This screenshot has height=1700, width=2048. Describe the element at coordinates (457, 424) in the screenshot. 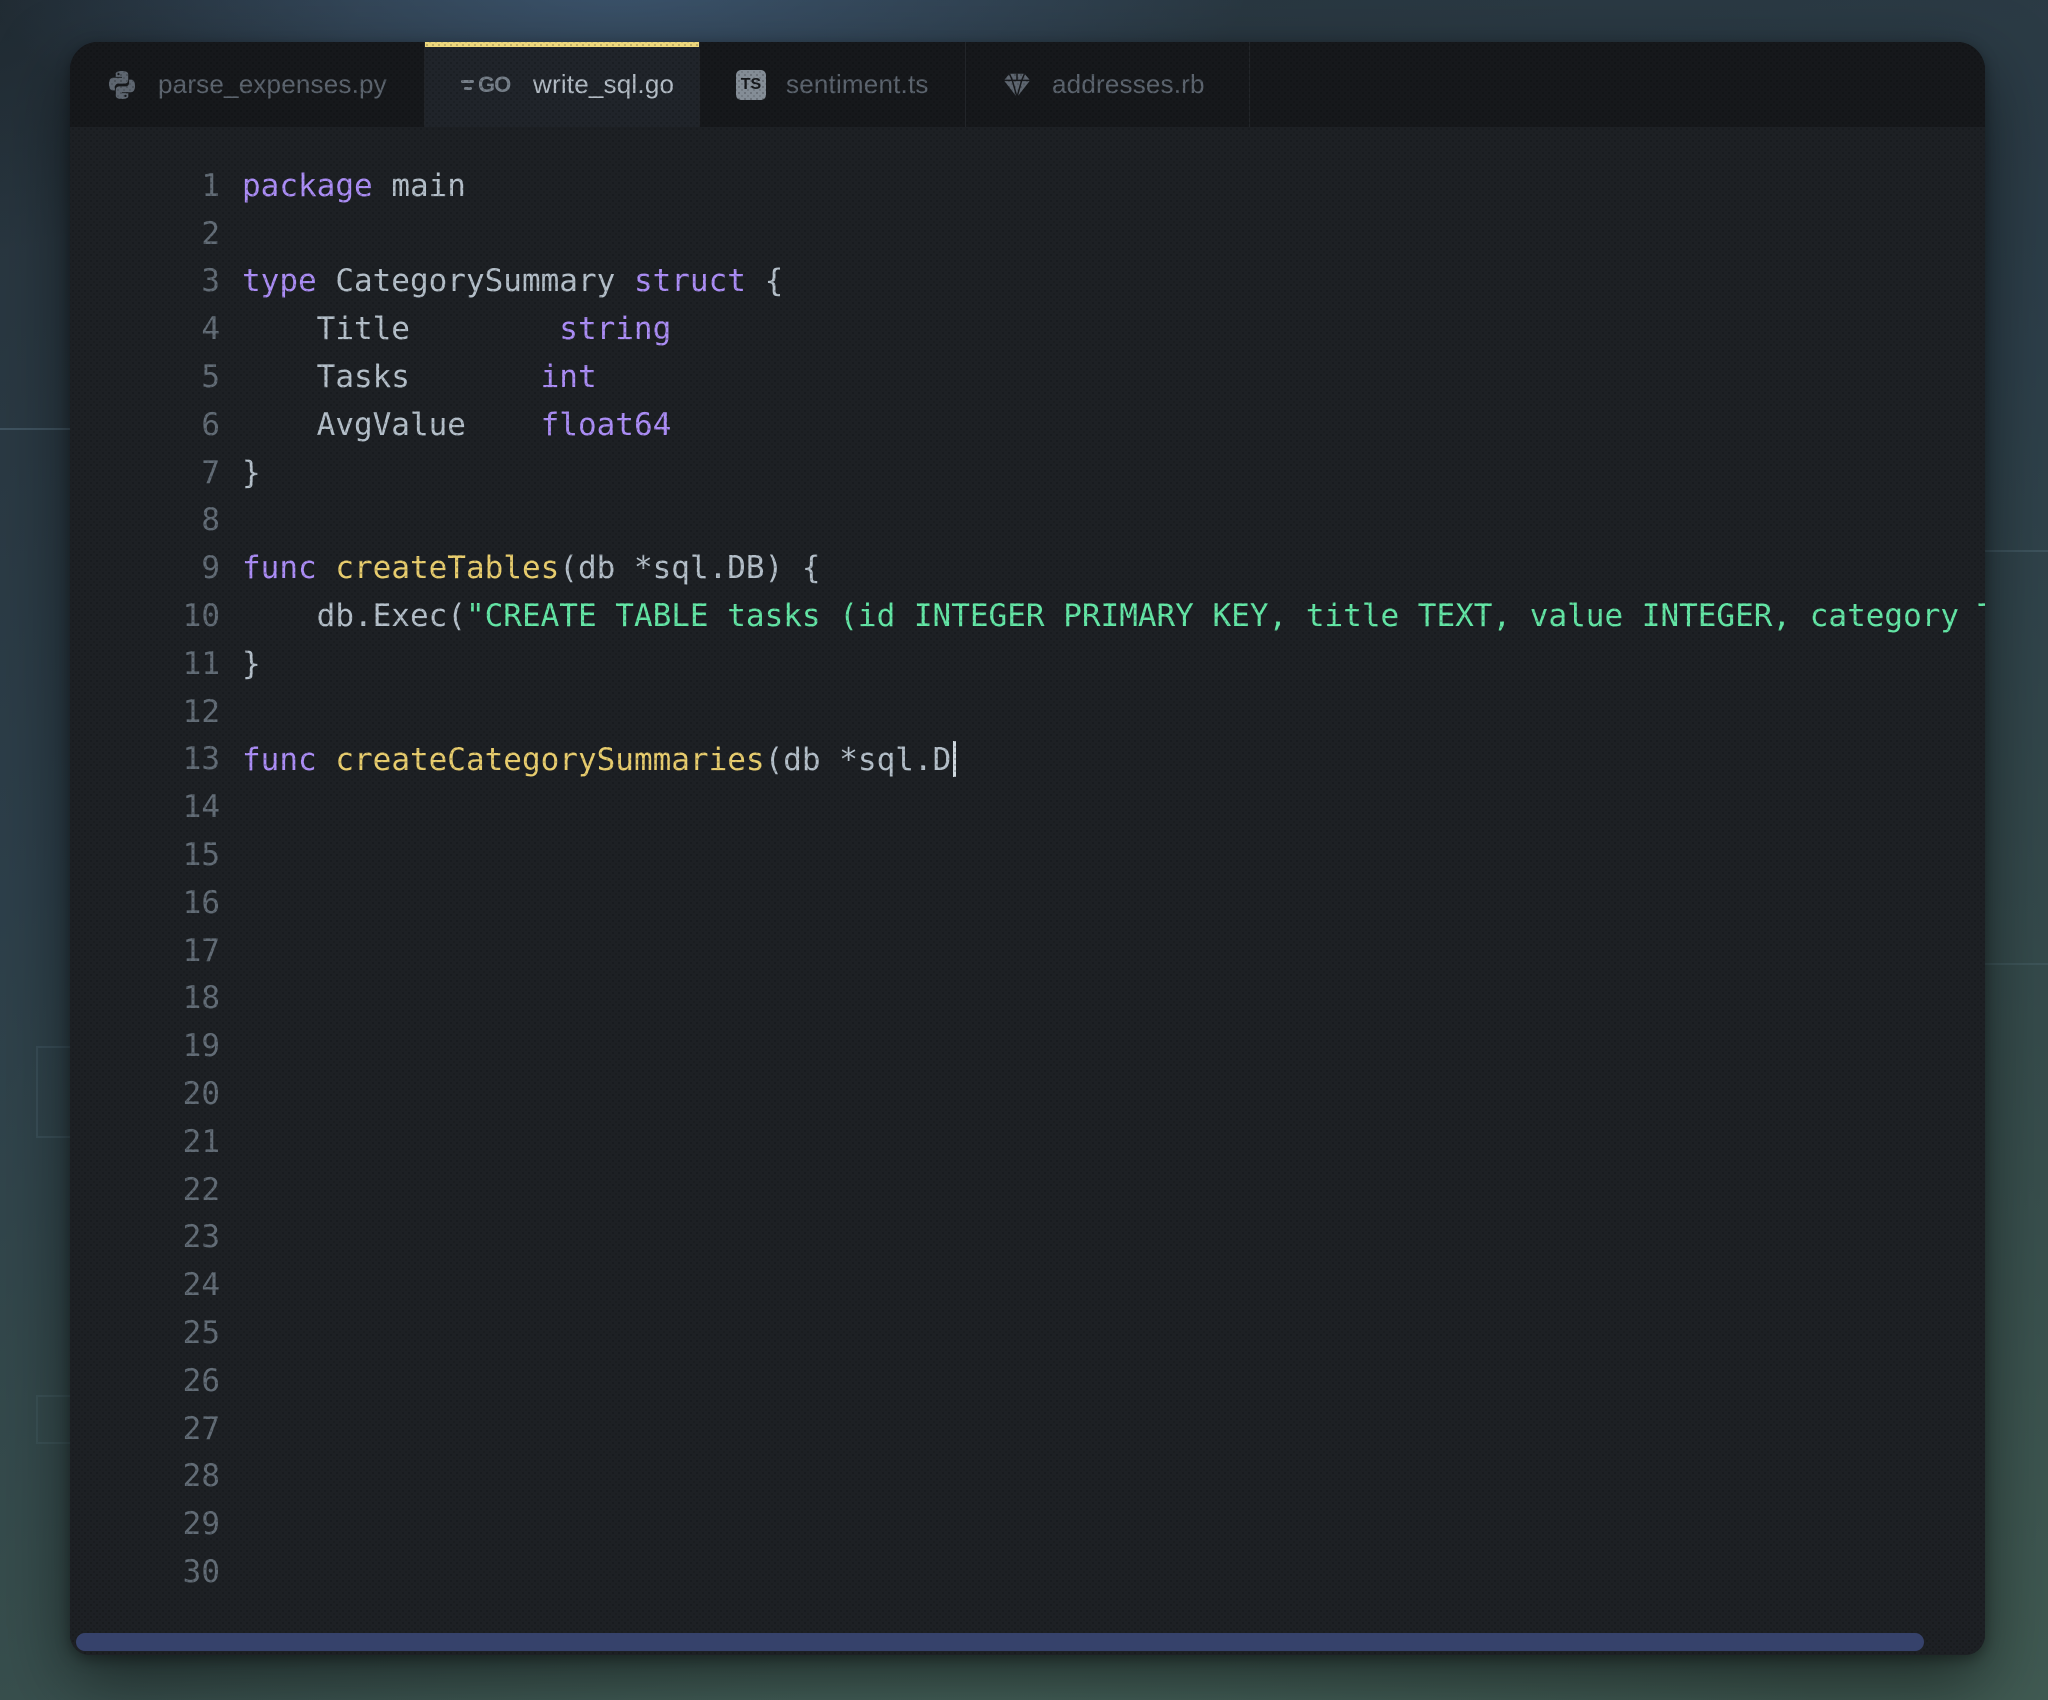

I see `line-code: AvgValue float64` at that location.